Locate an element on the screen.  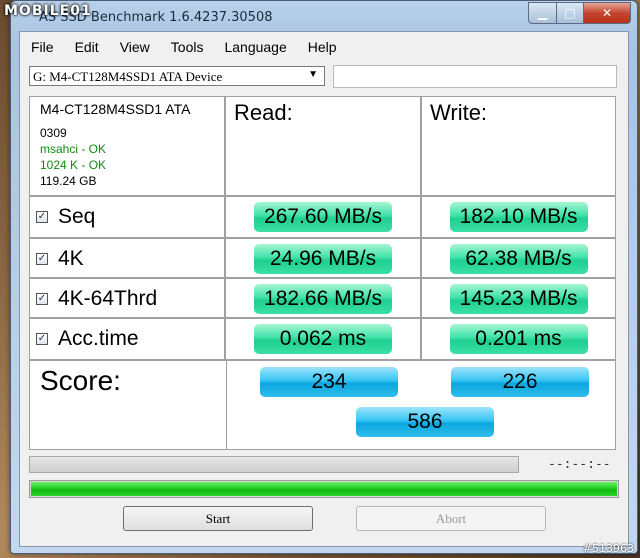
menu-edit: Edit is located at coordinates (86, 47).